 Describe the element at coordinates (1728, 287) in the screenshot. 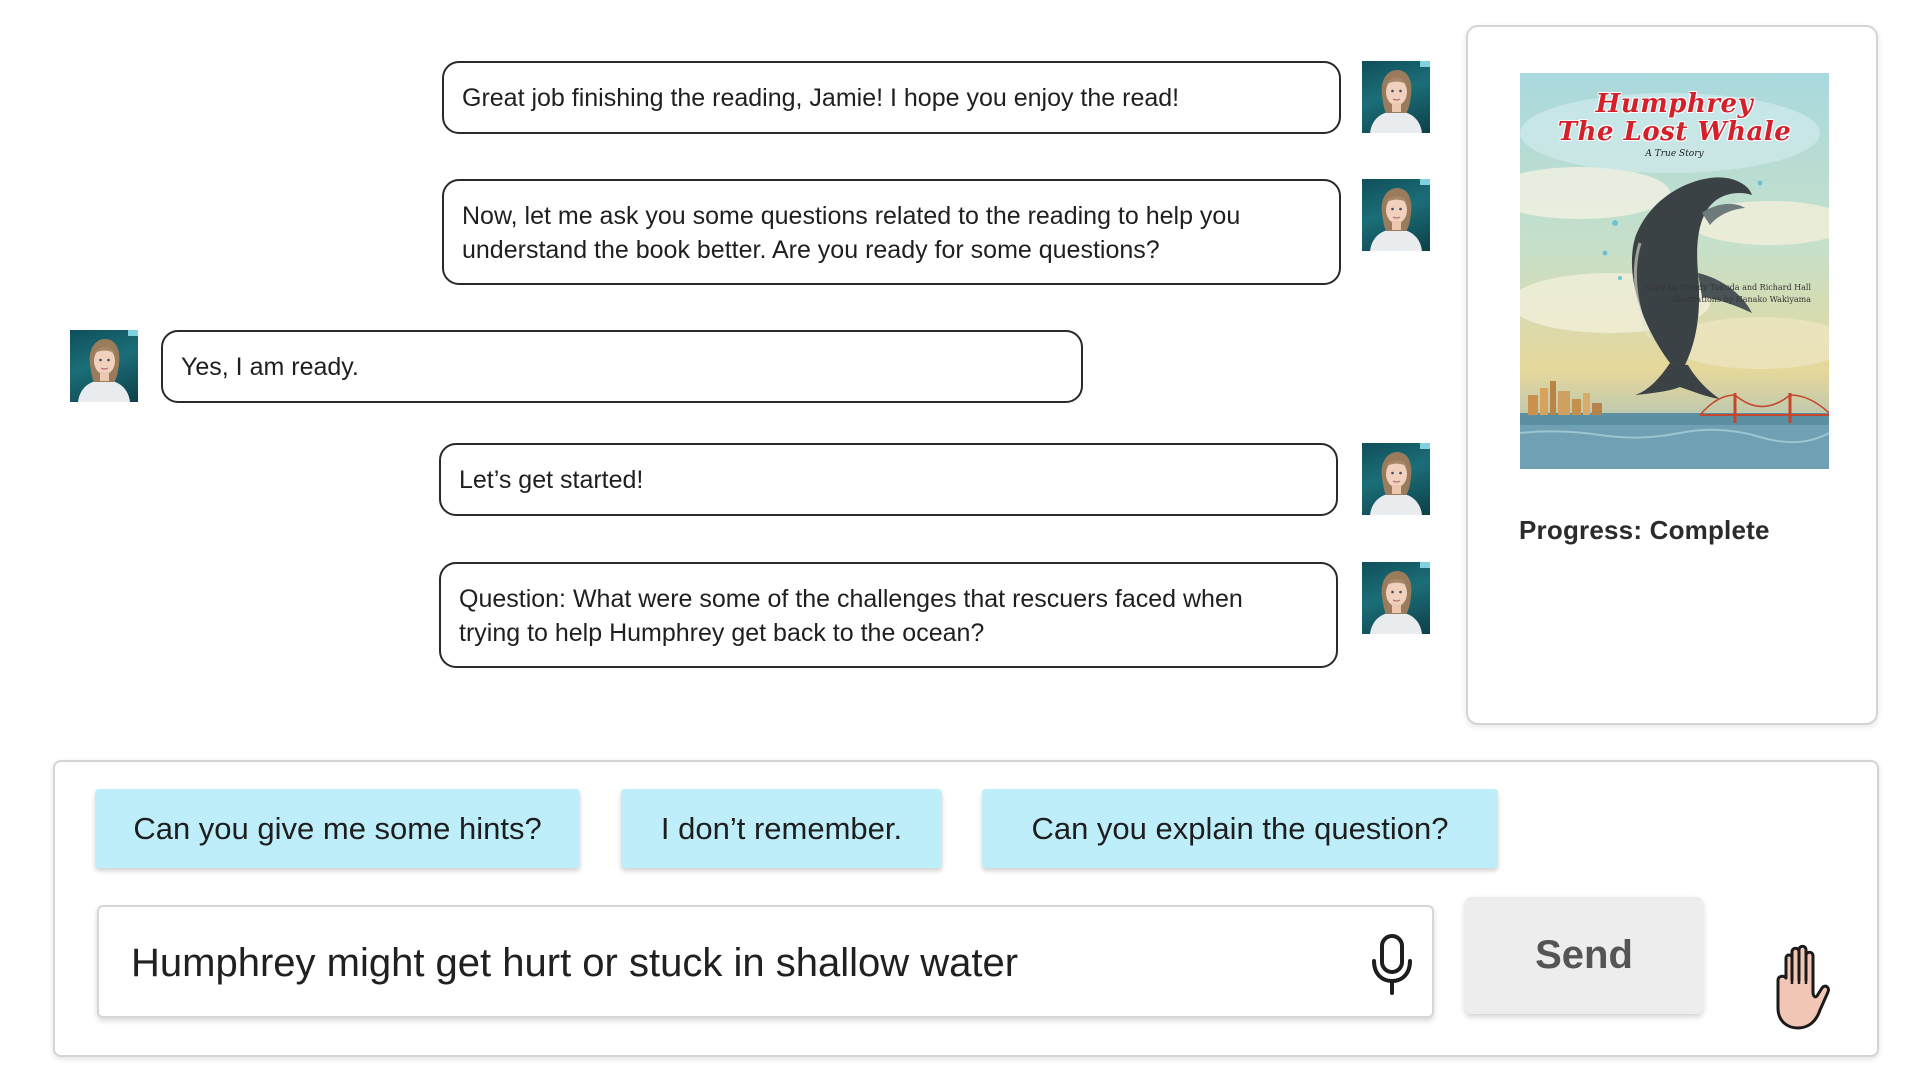

I see `cover-credit: story by Wendy Tokuda and Richard Hall` at that location.